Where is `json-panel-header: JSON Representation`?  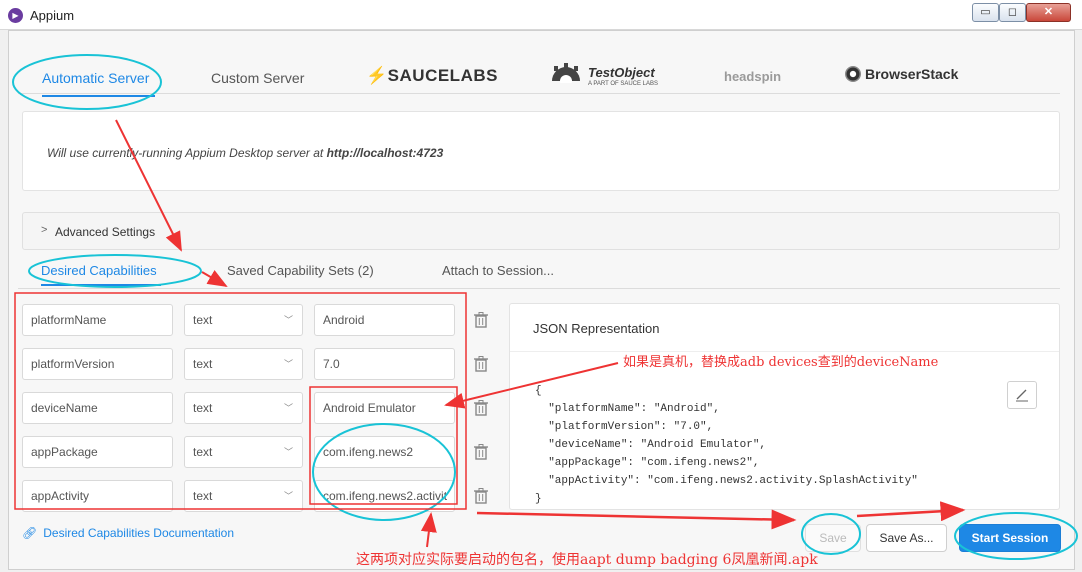
json-panel-header: JSON Representation is located at coordinates (784, 328).